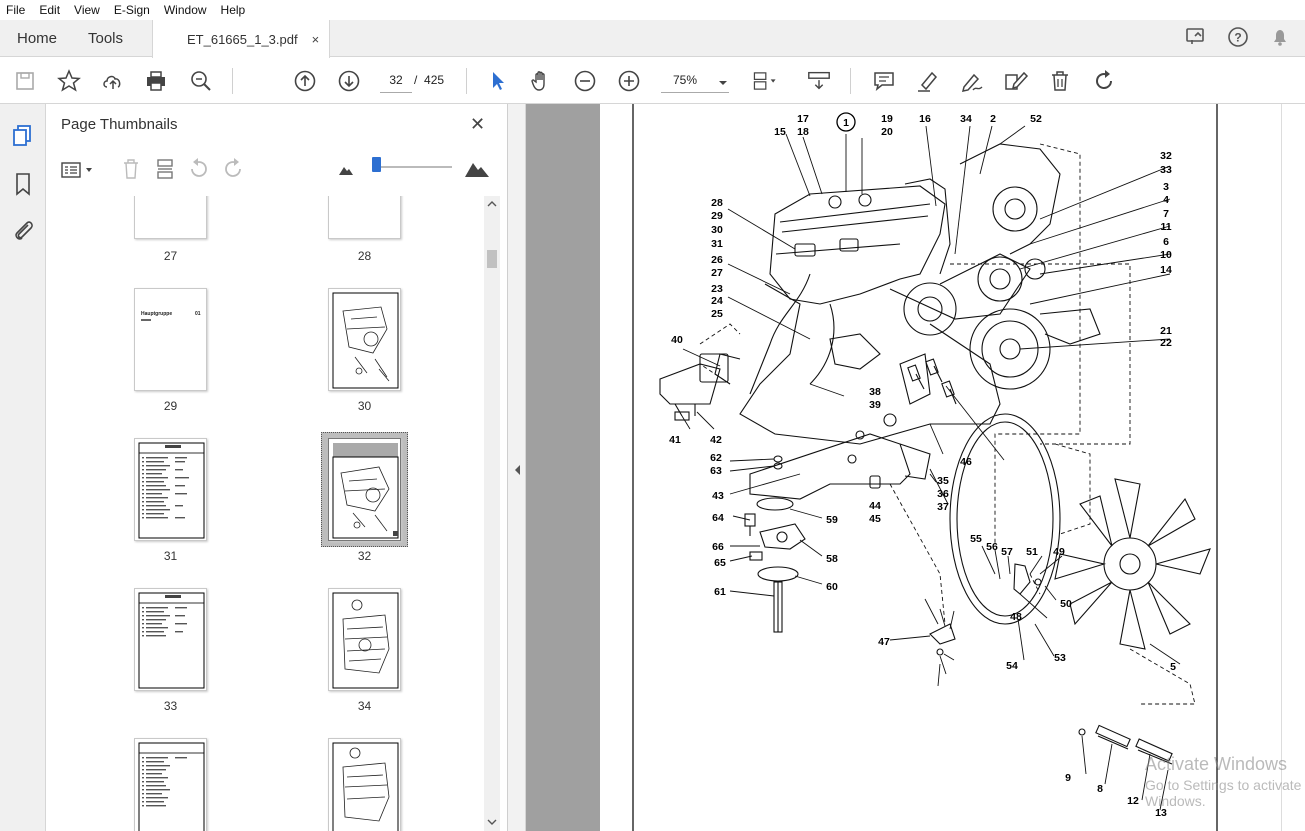 The image size is (1305, 831). What do you see at coordinates (720, 592) in the screenshot?
I see `part-callout-61: 61` at bounding box center [720, 592].